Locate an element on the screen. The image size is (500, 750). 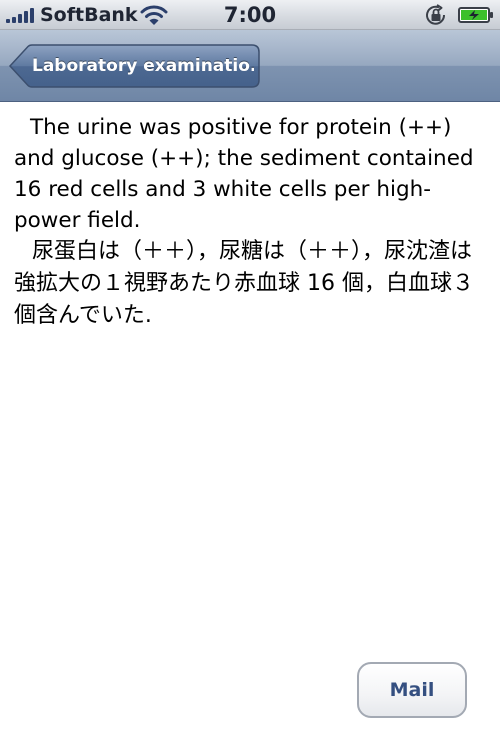
mail-button: Mail is located at coordinates (412, 690).